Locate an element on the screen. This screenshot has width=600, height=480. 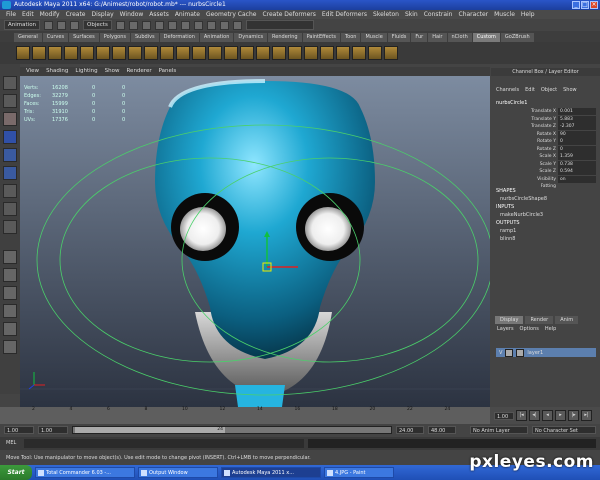
close-button: × is located at coordinates (594, 5).